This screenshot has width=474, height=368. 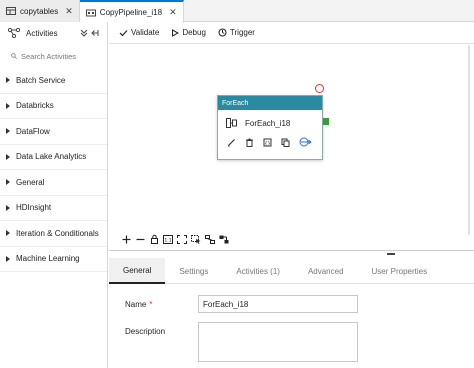 I want to click on validate-button: Validate, so click(x=139, y=32).